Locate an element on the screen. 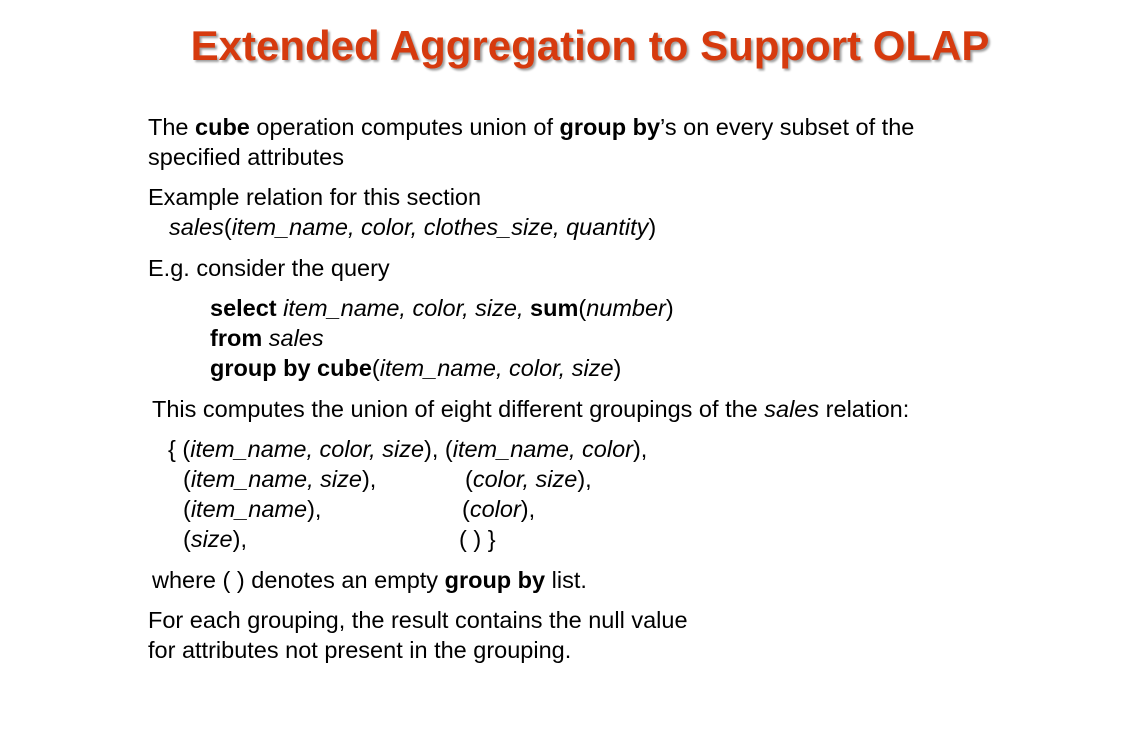 The width and height of the screenshot is (1121, 750). grouping-item-name-color-size: item_name, color, size is located at coordinates (307, 449).